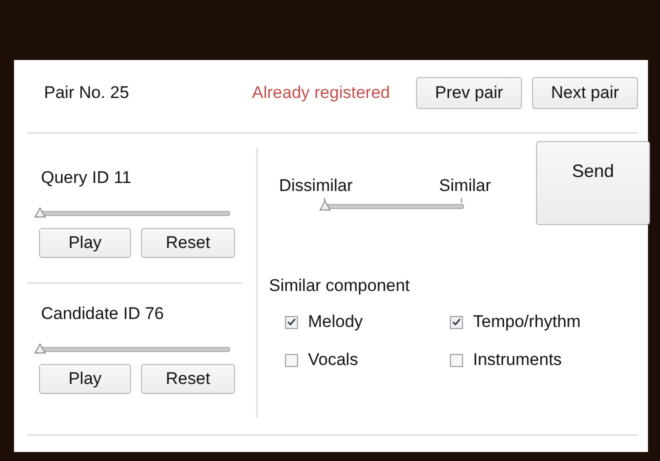 The width and height of the screenshot is (660, 461). Describe the element at coordinates (86, 178) in the screenshot. I see `player-title: Query ID 11` at that location.